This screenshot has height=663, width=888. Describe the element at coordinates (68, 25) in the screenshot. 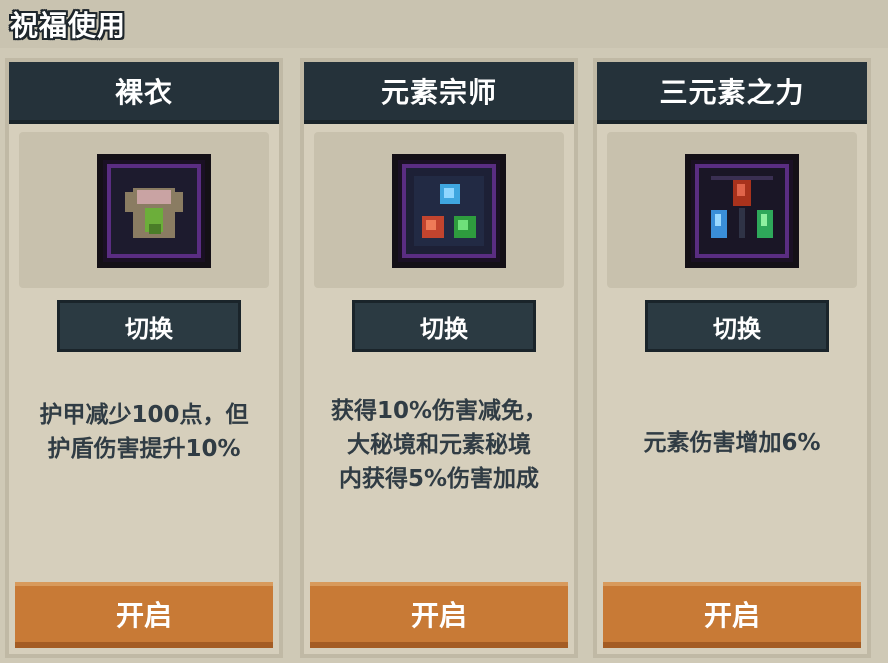

I see `page-title: 祝福使用` at that location.